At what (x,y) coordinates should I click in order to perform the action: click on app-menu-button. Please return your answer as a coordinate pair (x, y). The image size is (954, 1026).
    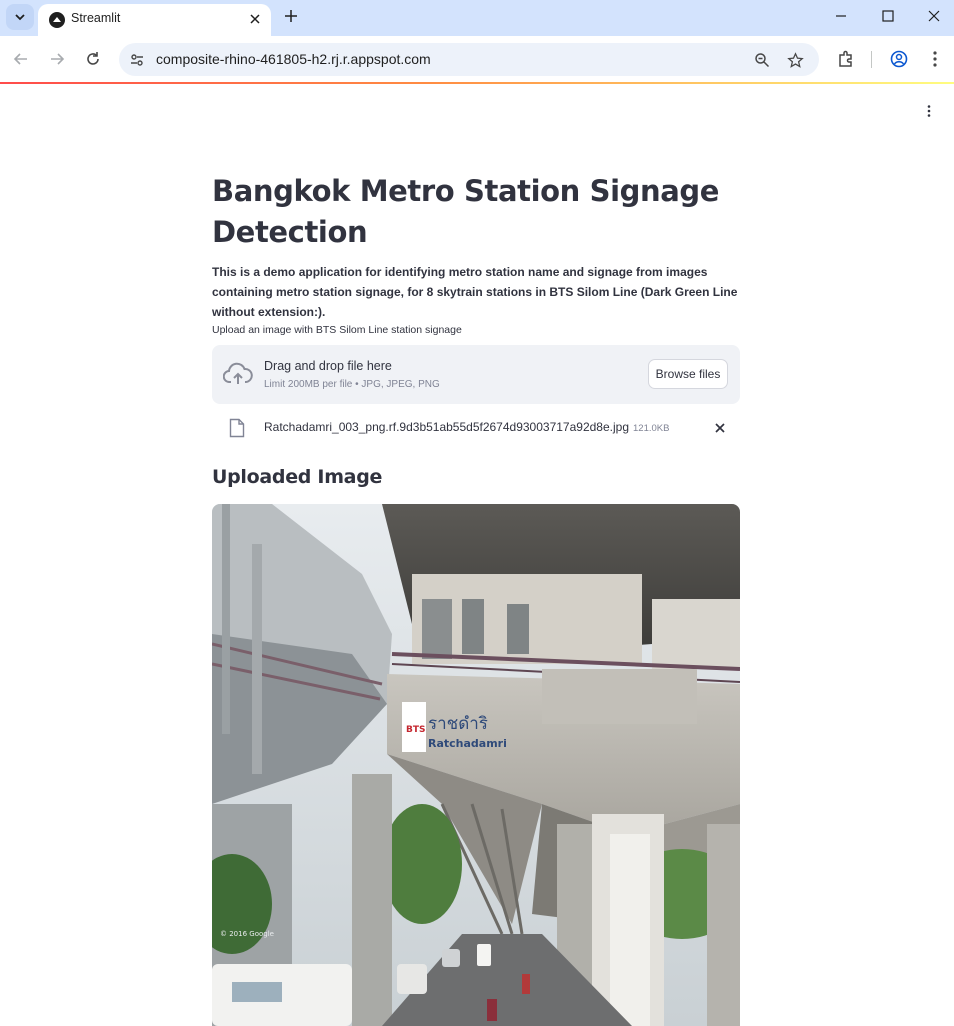
    Looking at the image, I should click on (929, 111).